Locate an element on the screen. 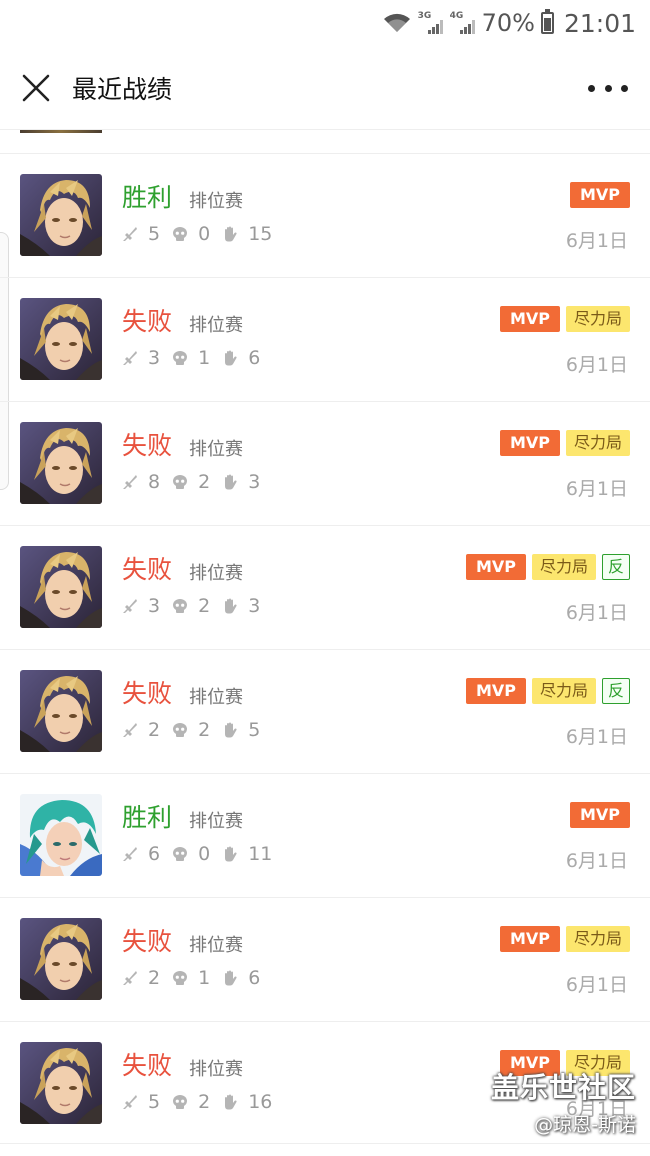 The width and height of the screenshot is (650, 1156). watermark-author: @琼恩-斯诺 is located at coordinates (585, 1125).